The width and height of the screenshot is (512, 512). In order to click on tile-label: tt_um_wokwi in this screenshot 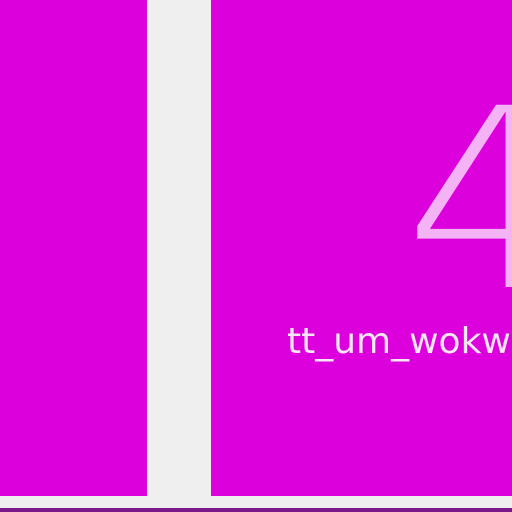, I will do `click(399, 341)`.